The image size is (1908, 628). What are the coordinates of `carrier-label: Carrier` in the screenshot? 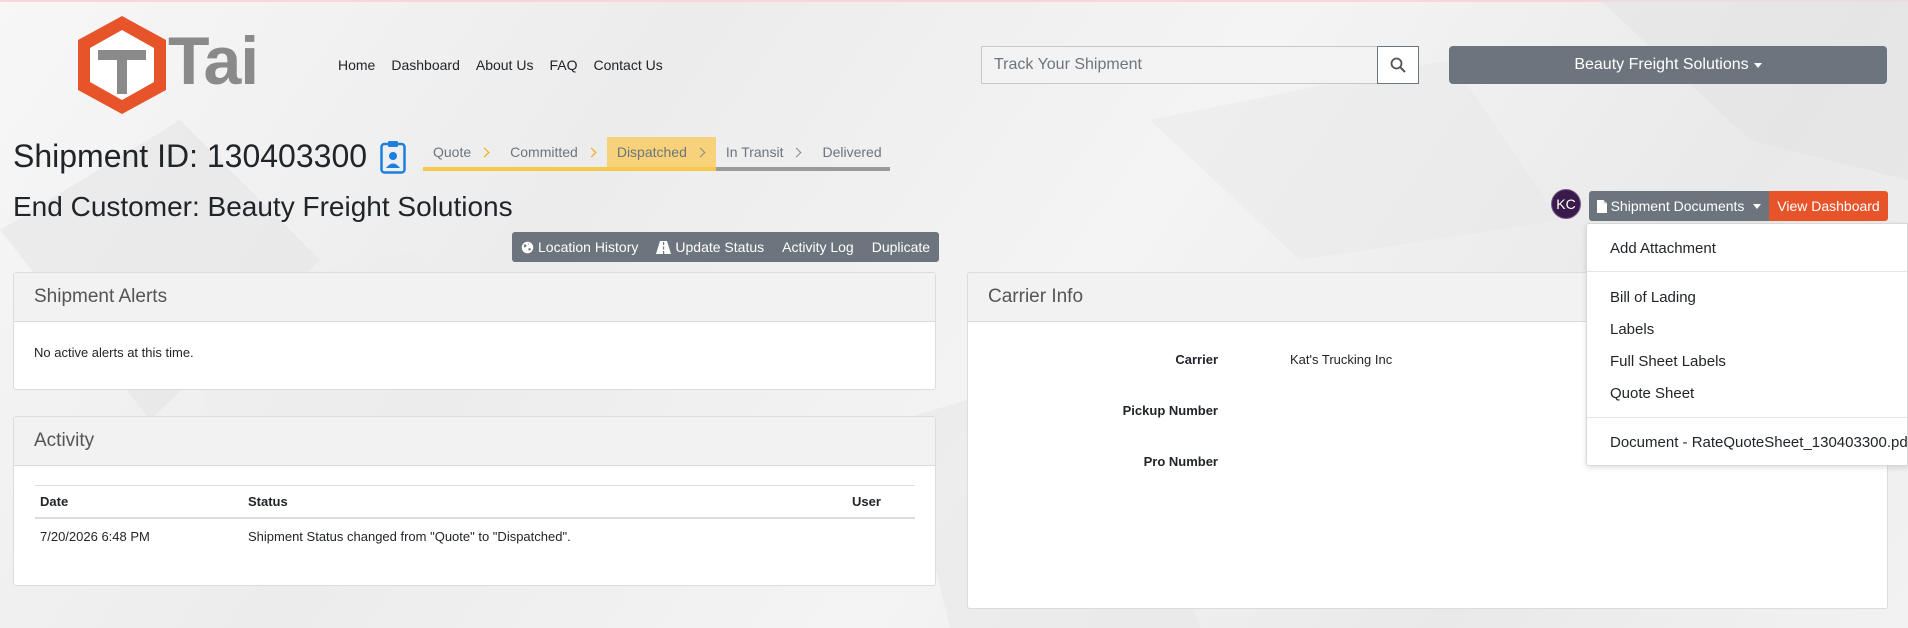 It's located at (1196, 359).